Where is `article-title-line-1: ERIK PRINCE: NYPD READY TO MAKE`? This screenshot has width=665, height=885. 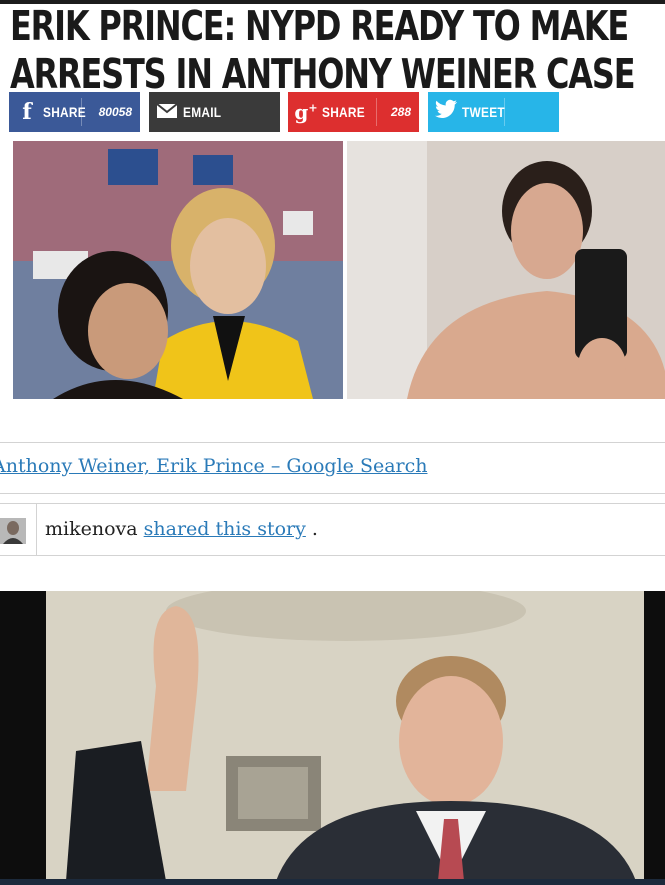
article-title-line-1: ERIK PRINCE: NYPD READY TO MAKE is located at coordinates (319, 26).